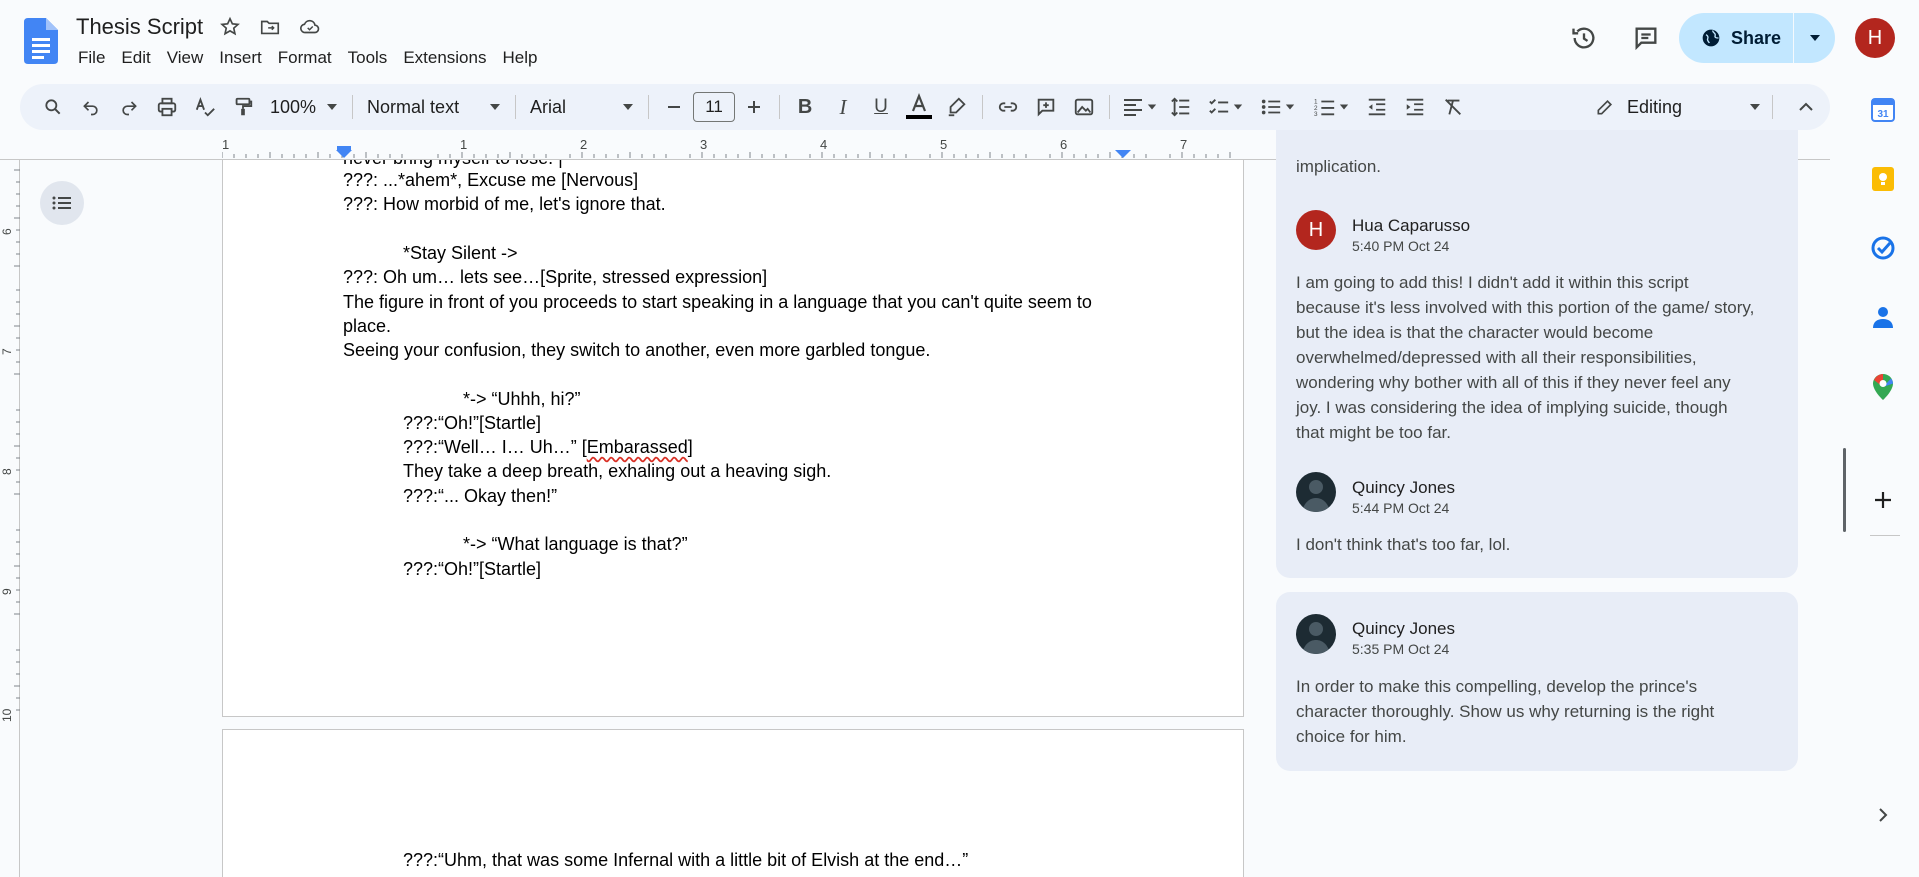 The height and width of the screenshot is (877, 1919). Describe the element at coordinates (480, 496) in the screenshot. I see `doc-line: ???:“... Okay then!”` at that location.